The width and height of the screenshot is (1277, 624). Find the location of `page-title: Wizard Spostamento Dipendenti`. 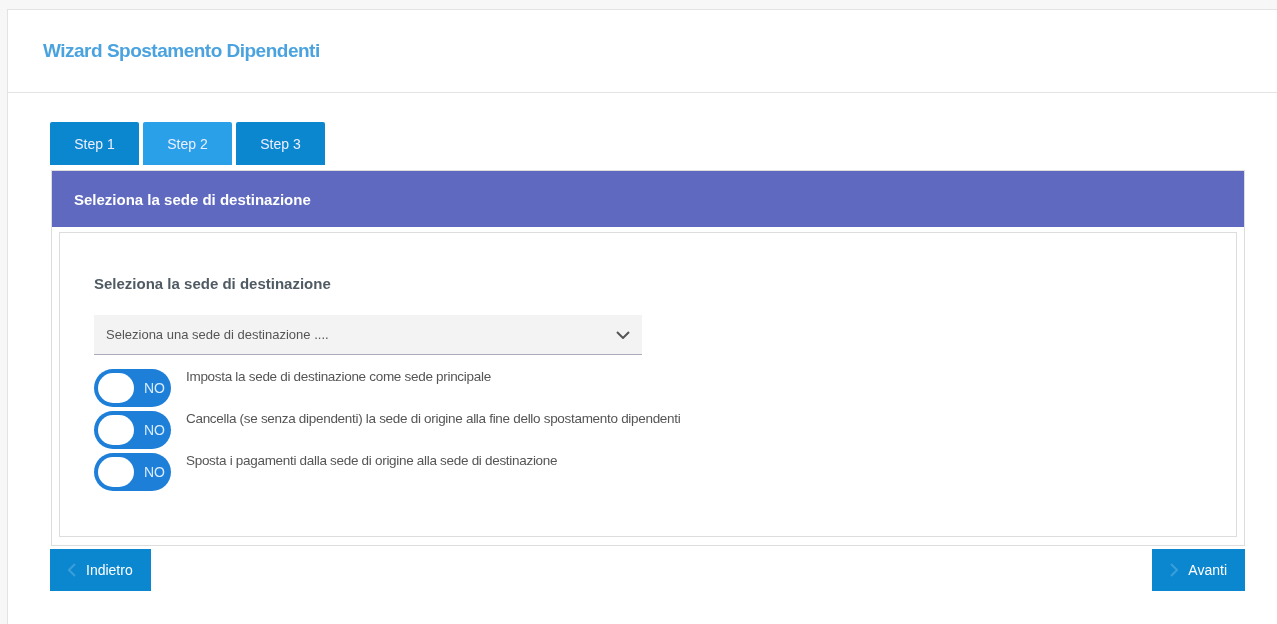

page-title: Wizard Spostamento Dipendenti is located at coordinates (181, 51).